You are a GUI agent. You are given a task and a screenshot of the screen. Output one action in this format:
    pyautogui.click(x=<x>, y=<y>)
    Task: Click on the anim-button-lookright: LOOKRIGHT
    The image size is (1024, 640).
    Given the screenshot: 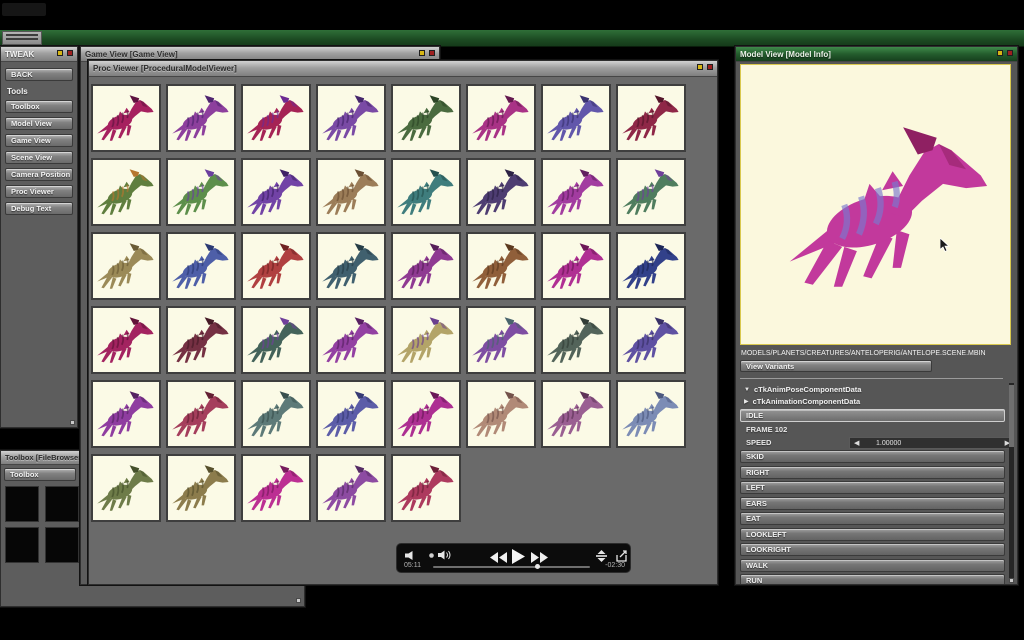 What is the action you would take?
    pyautogui.click(x=872, y=549)
    